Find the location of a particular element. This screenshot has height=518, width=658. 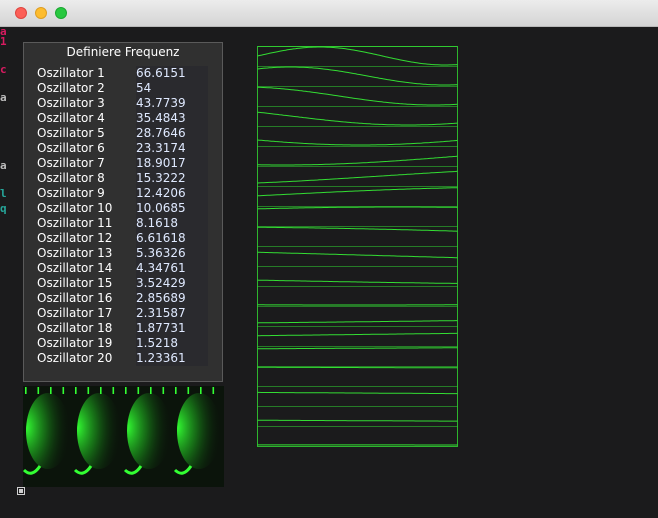

frequency-input: 5.36326 is located at coordinates (172, 253).